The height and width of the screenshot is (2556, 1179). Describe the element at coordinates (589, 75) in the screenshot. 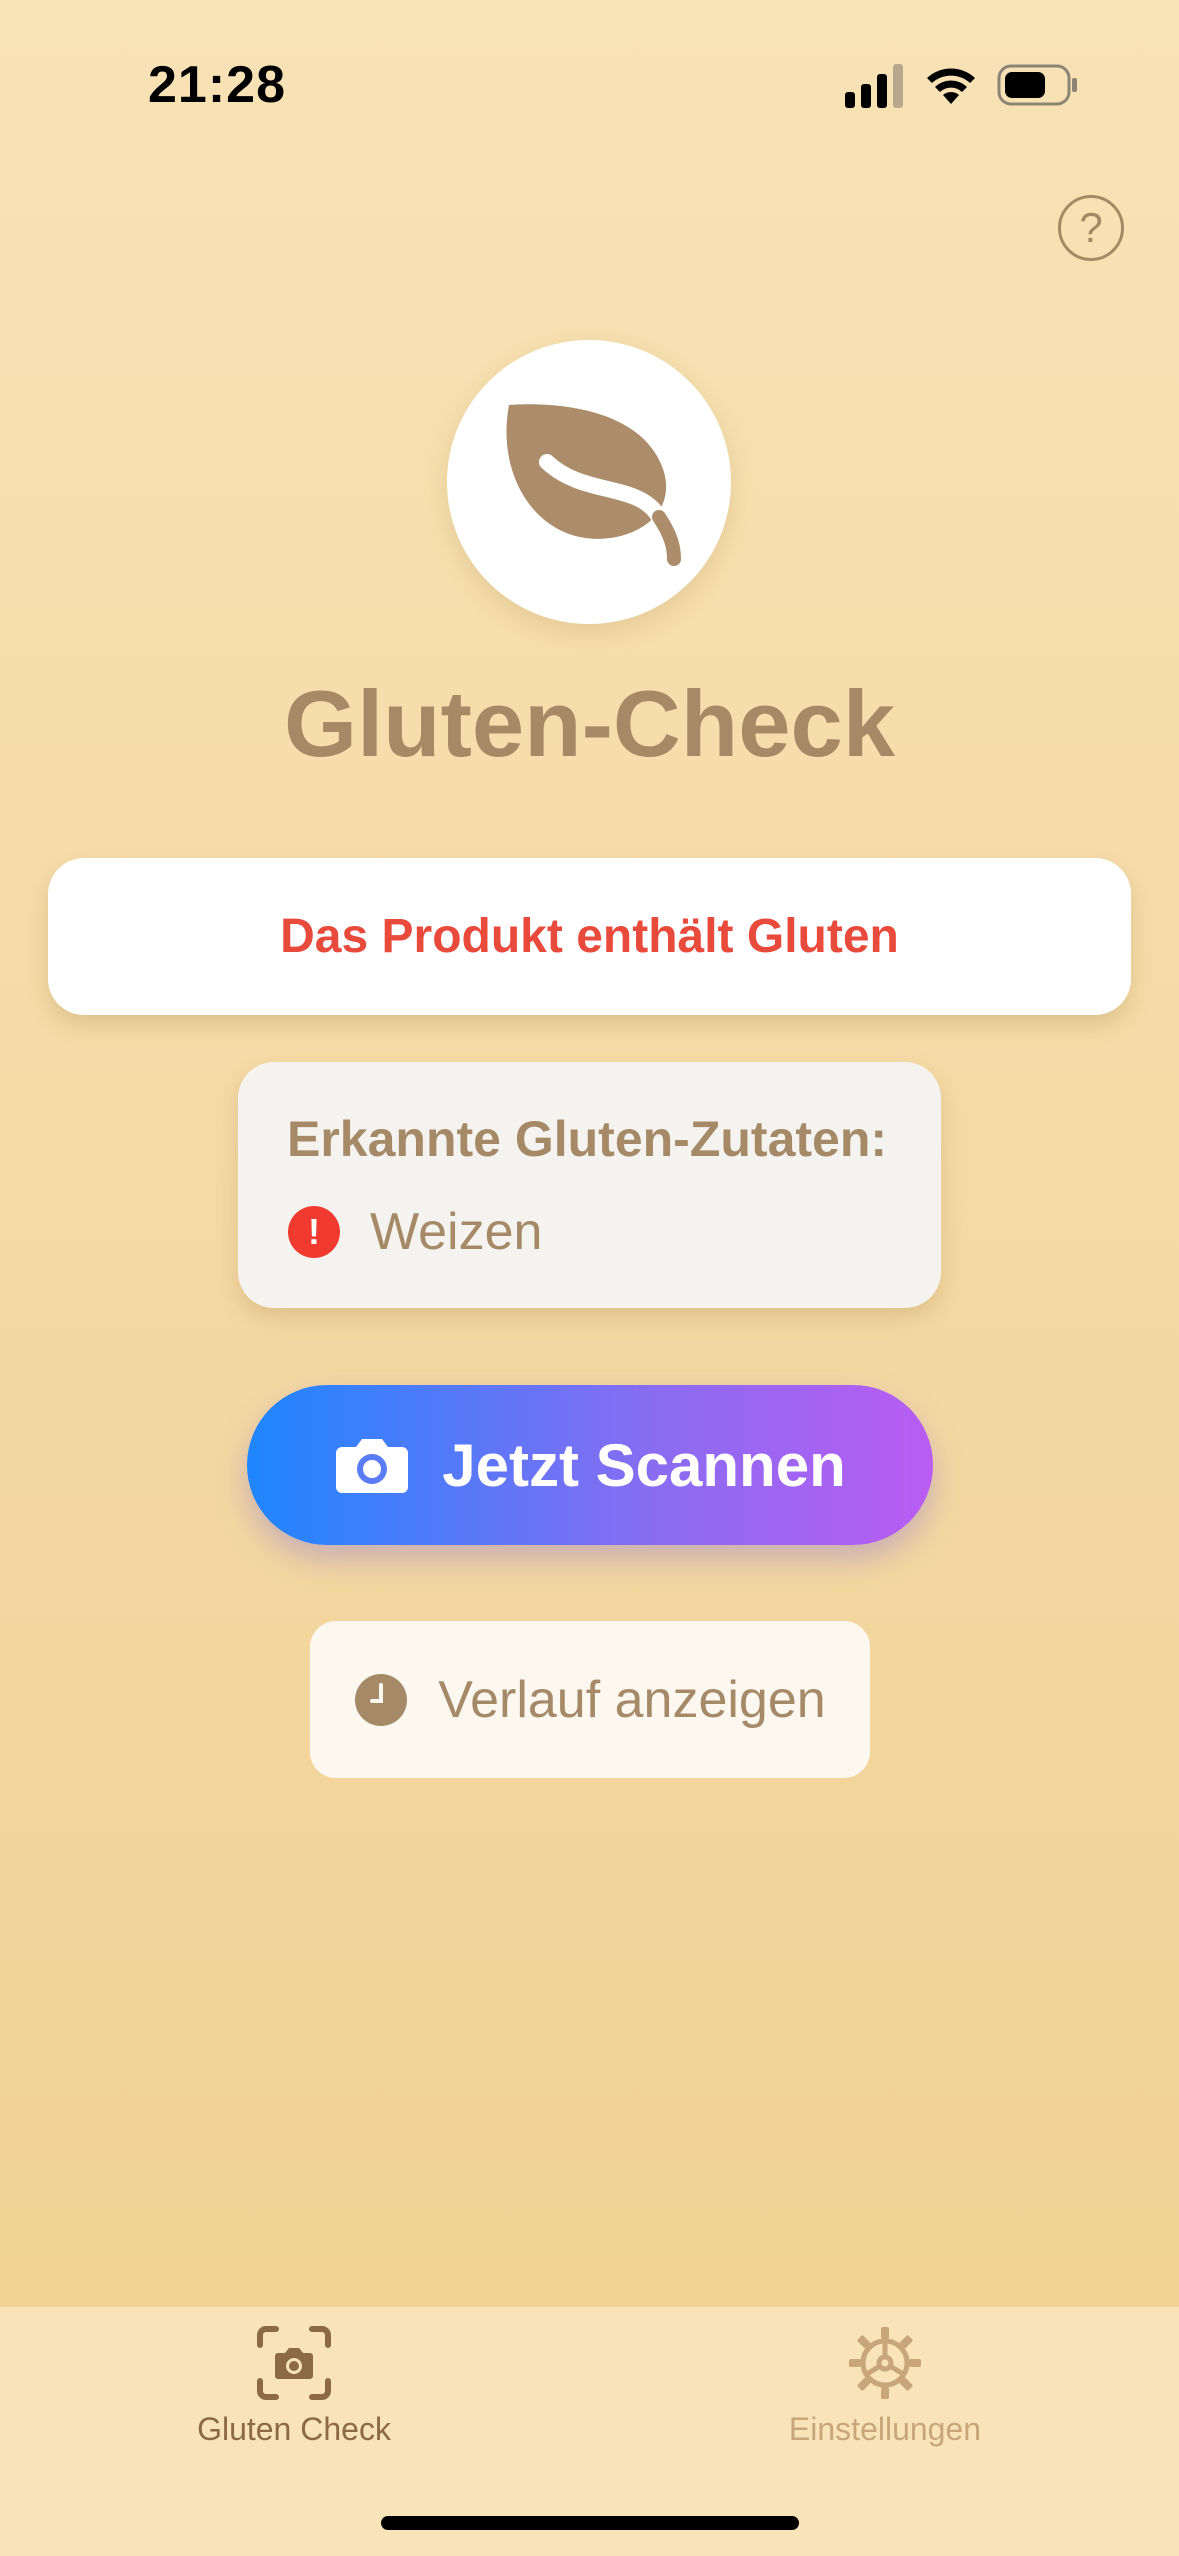

I see `status-bar: 21:28` at that location.